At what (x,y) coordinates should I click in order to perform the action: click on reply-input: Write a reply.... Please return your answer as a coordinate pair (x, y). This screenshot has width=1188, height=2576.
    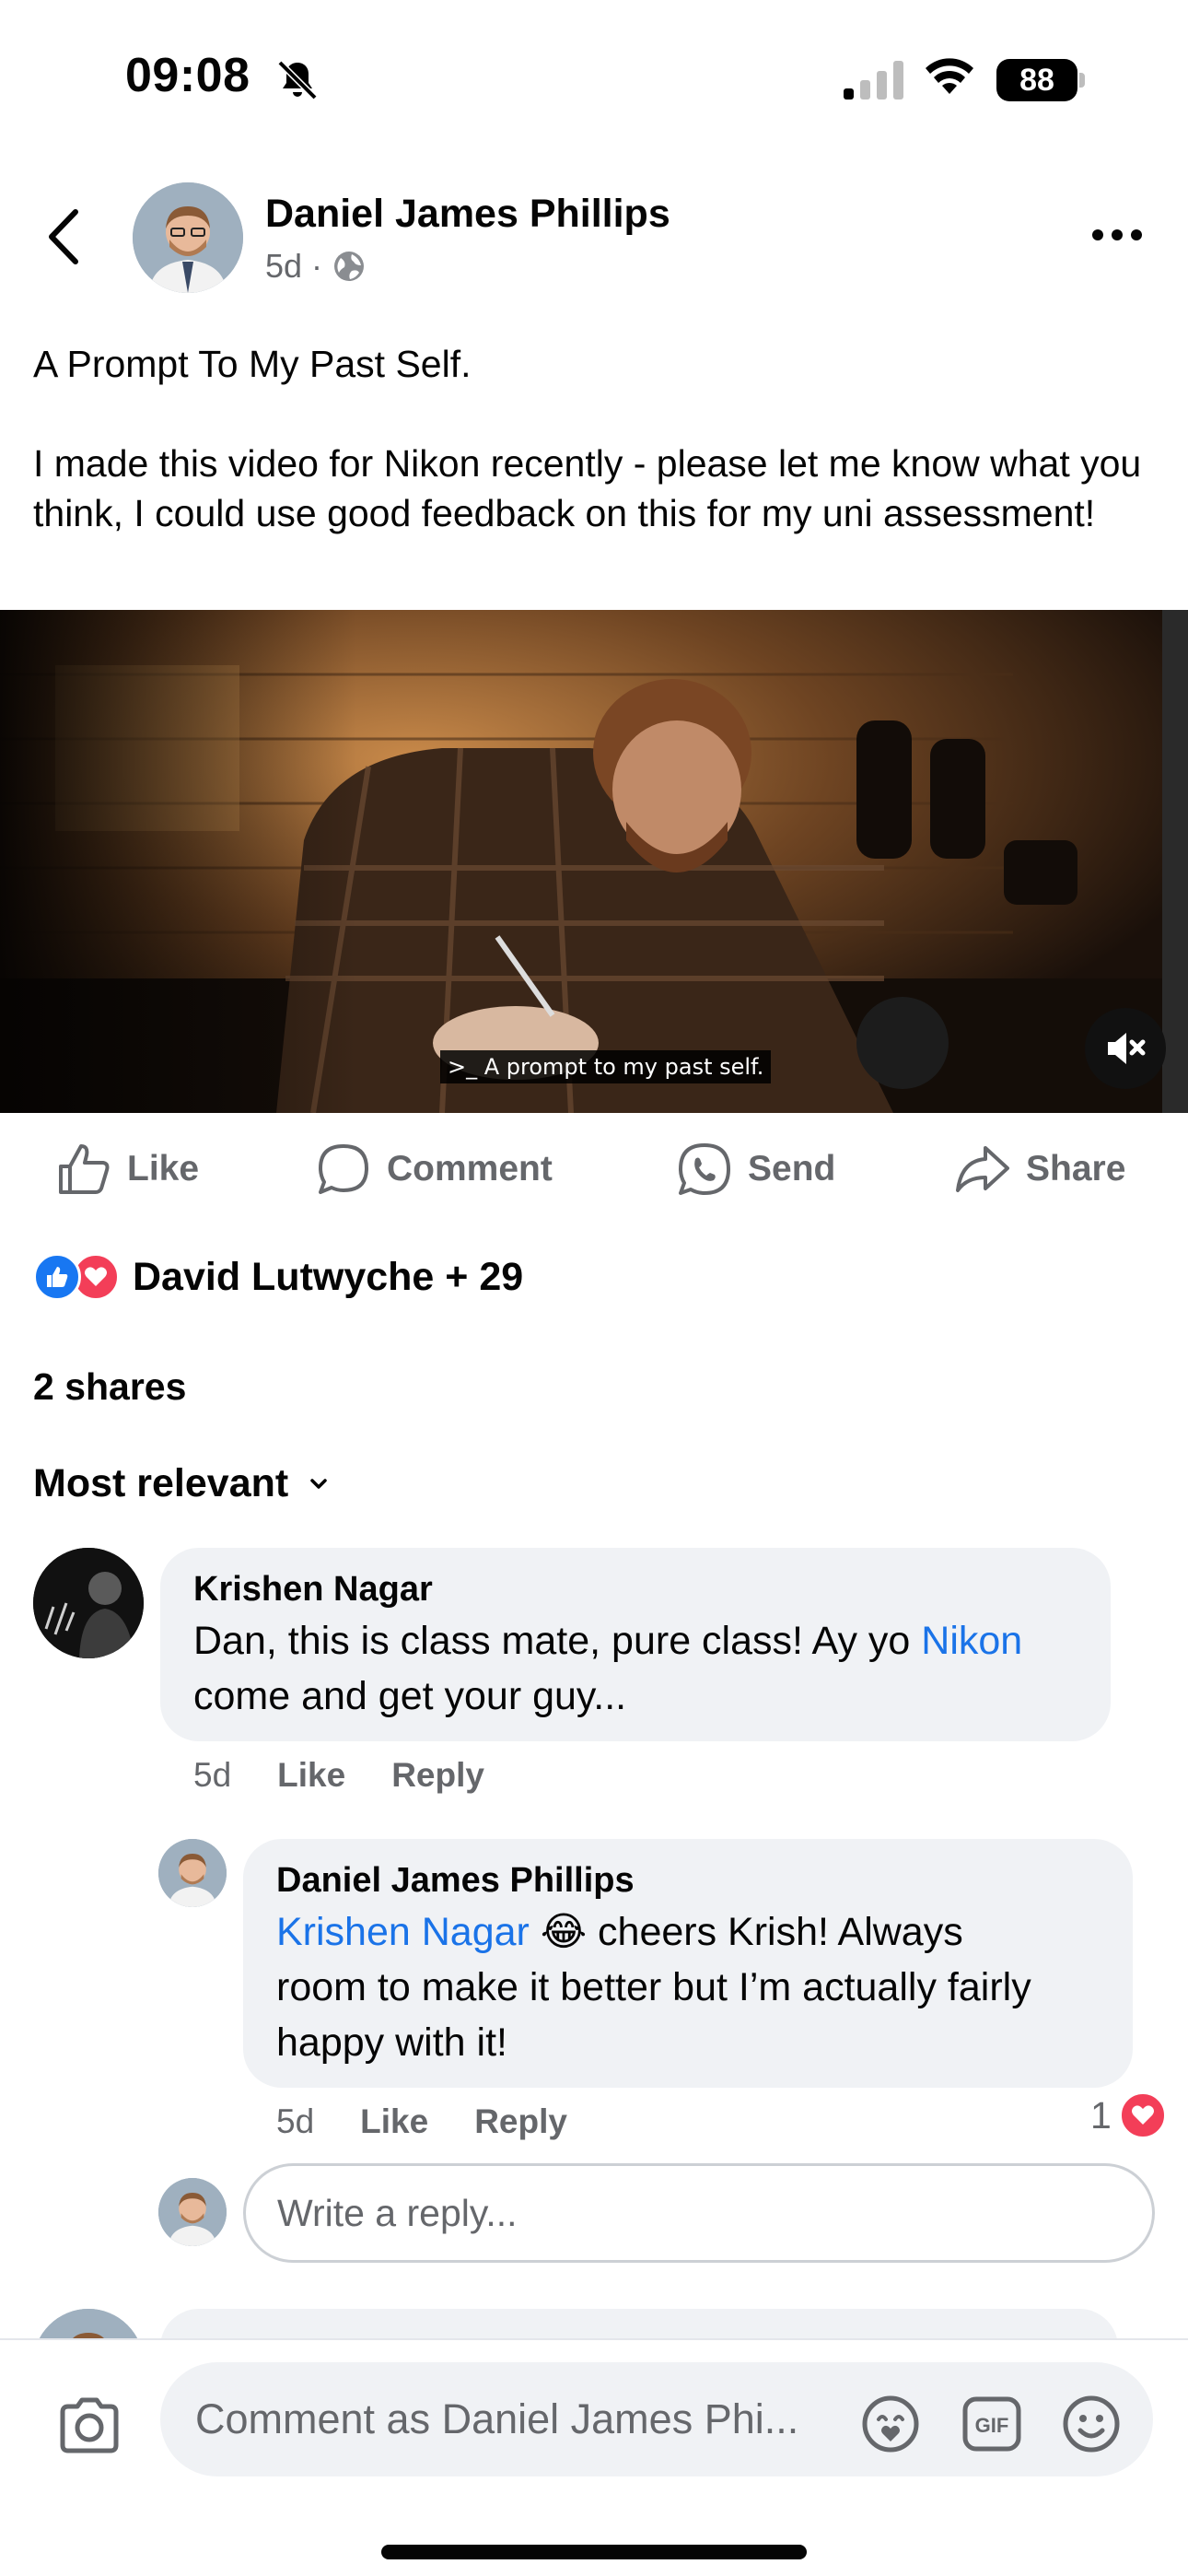
    Looking at the image, I should click on (699, 2213).